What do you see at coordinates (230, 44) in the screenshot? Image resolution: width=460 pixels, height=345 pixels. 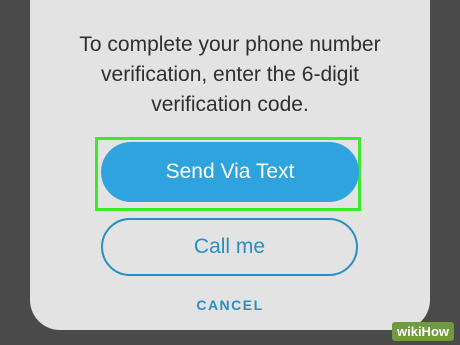 I see `message-line: To complete your phone number` at bounding box center [230, 44].